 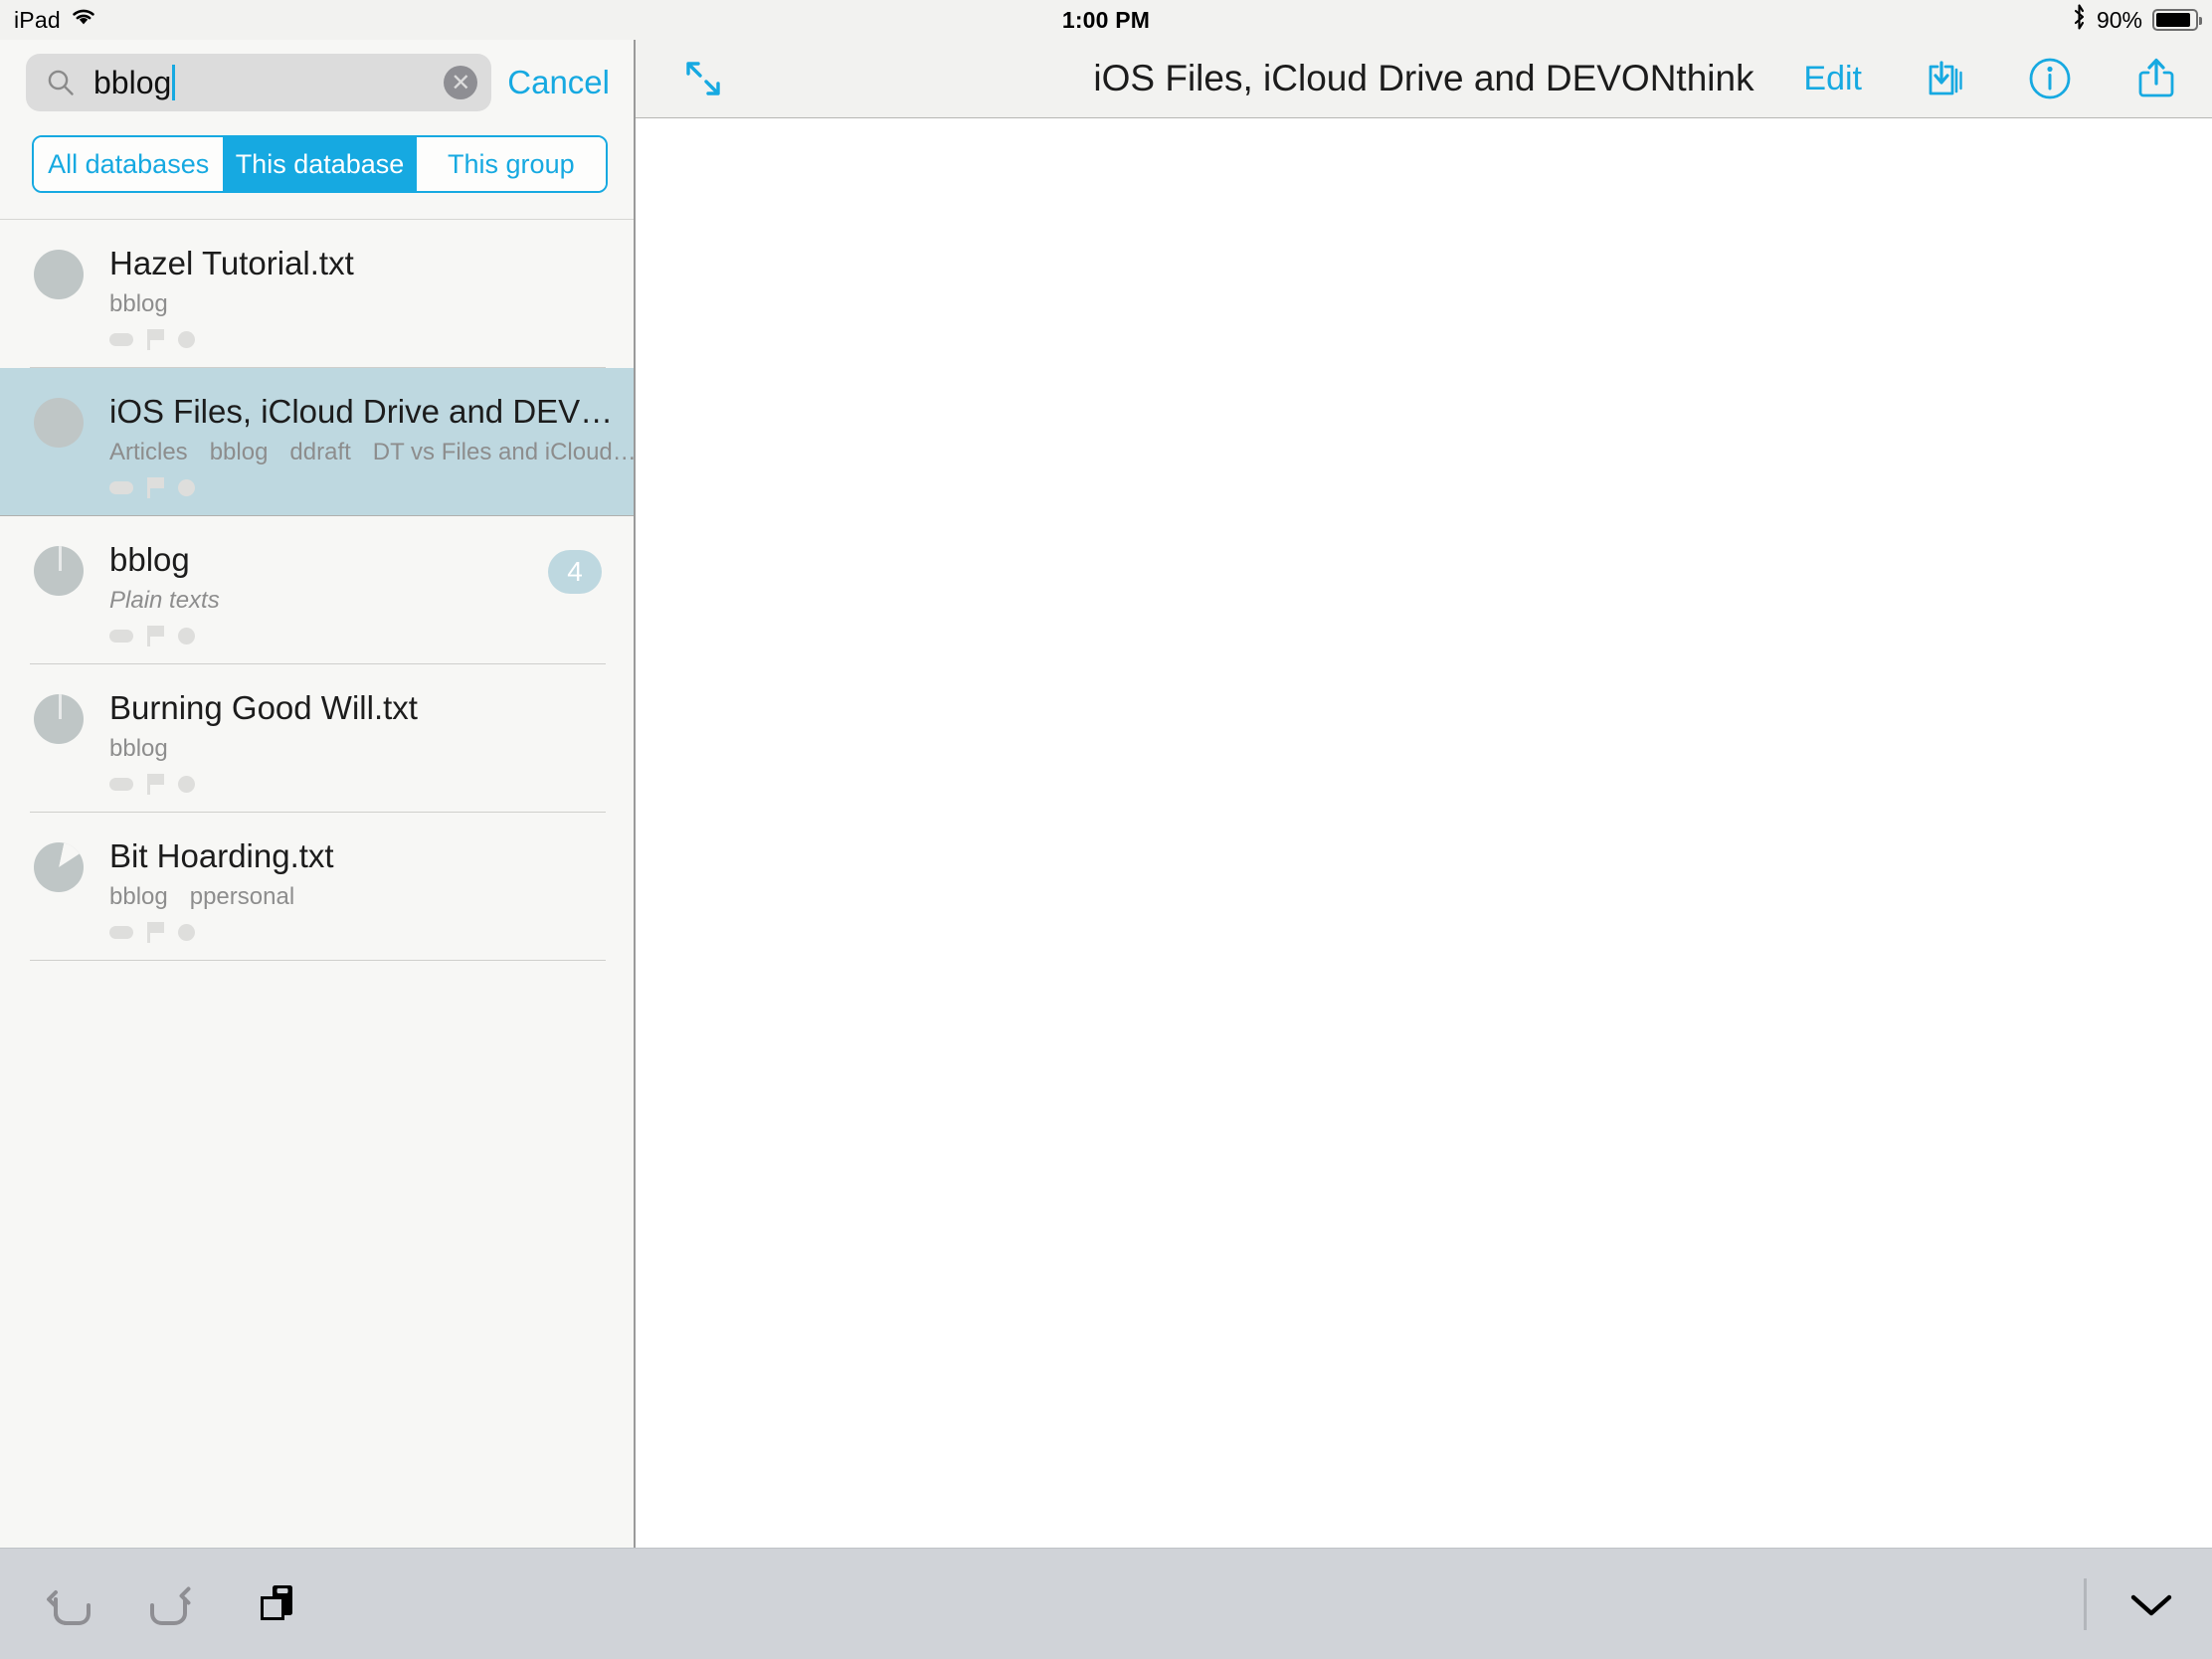 I want to click on keyboard-bar-right-actions, so click(x=2131, y=1603).